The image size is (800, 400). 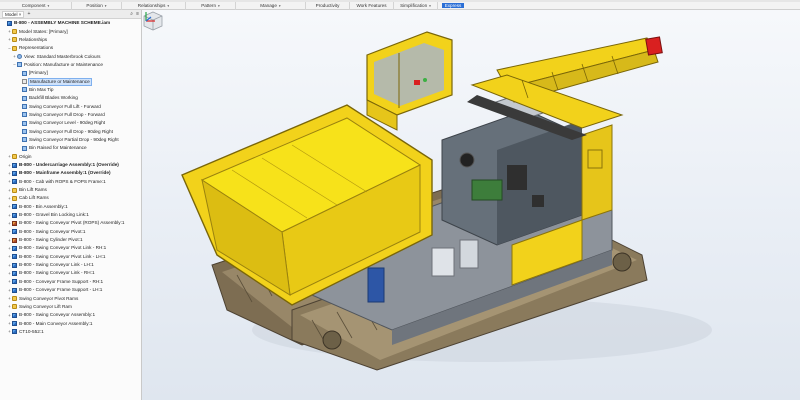 What do you see at coordinates (60, 81) in the screenshot?
I see `tree-item-label: Manufacture or Maintenance` at bounding box center [60, 81].